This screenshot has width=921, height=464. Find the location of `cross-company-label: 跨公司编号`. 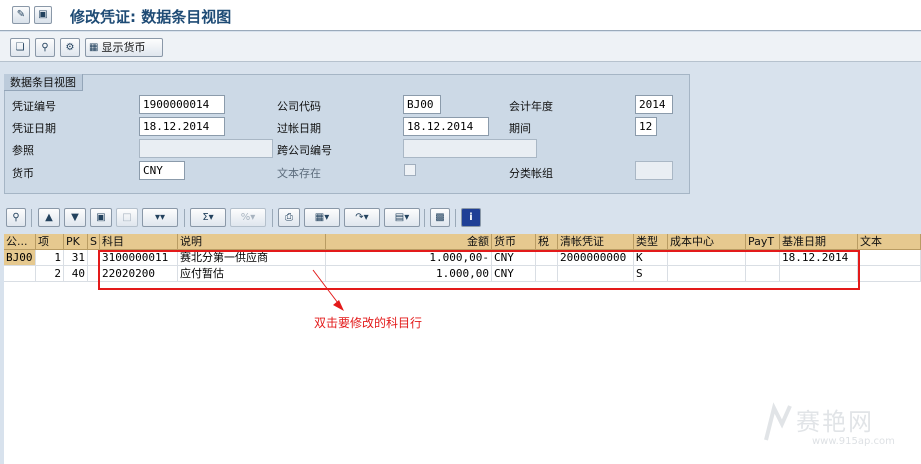

cross-company-label: 跨公司编号 is located at coordinates (304, 150).